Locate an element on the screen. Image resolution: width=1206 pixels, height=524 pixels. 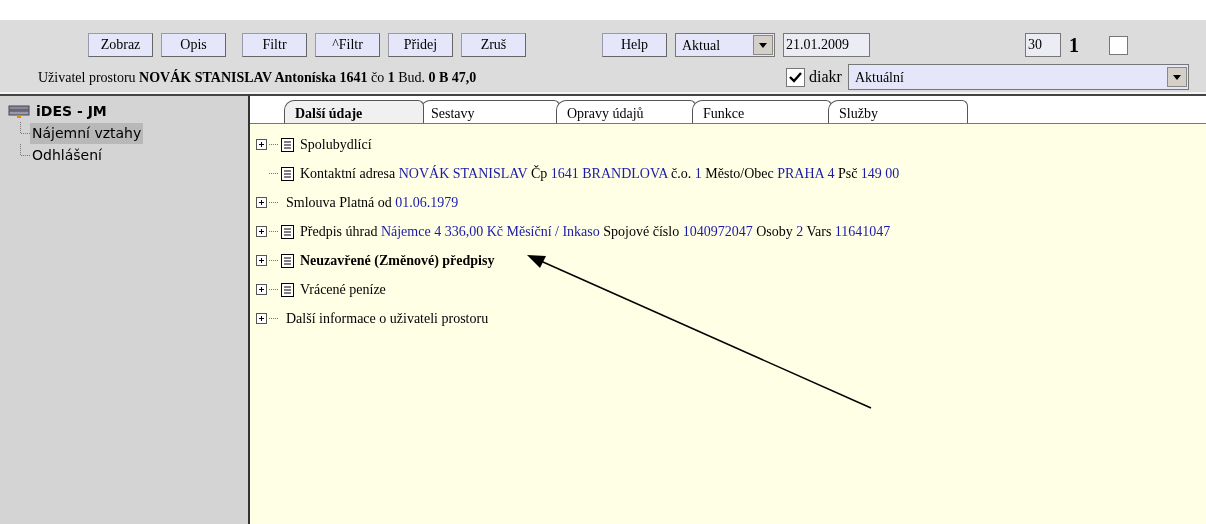
page-number: 1 is located at coordinates (1074, 45).